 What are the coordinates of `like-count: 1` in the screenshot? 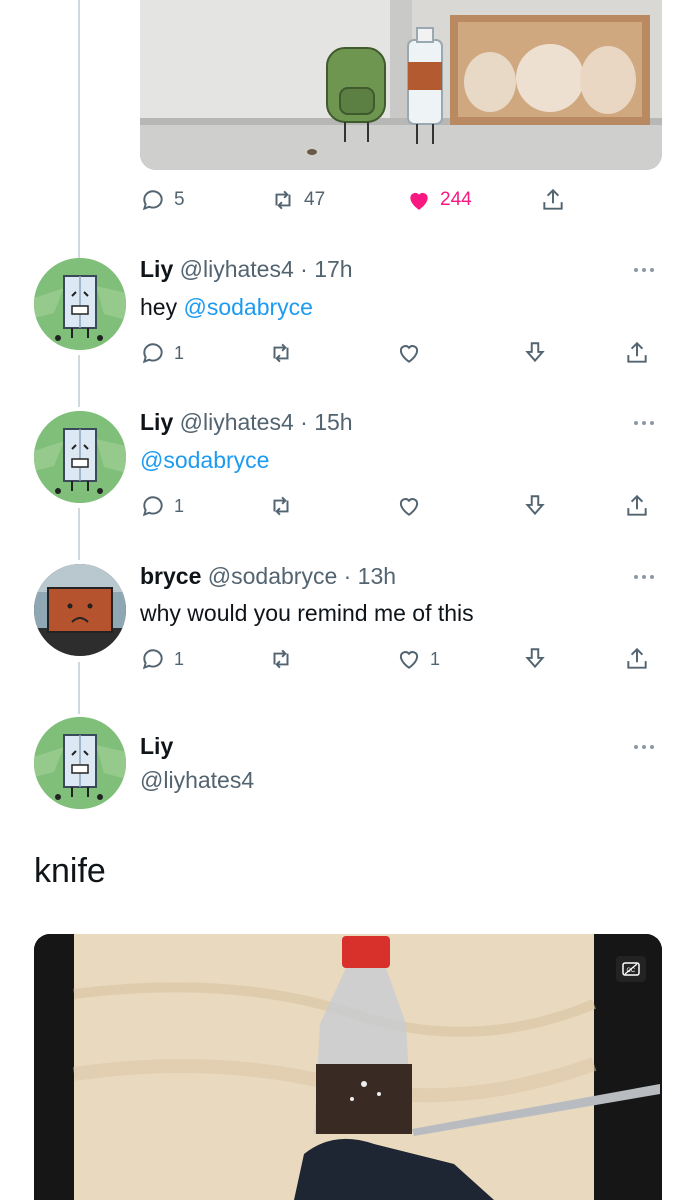 It's located at (435, 658).